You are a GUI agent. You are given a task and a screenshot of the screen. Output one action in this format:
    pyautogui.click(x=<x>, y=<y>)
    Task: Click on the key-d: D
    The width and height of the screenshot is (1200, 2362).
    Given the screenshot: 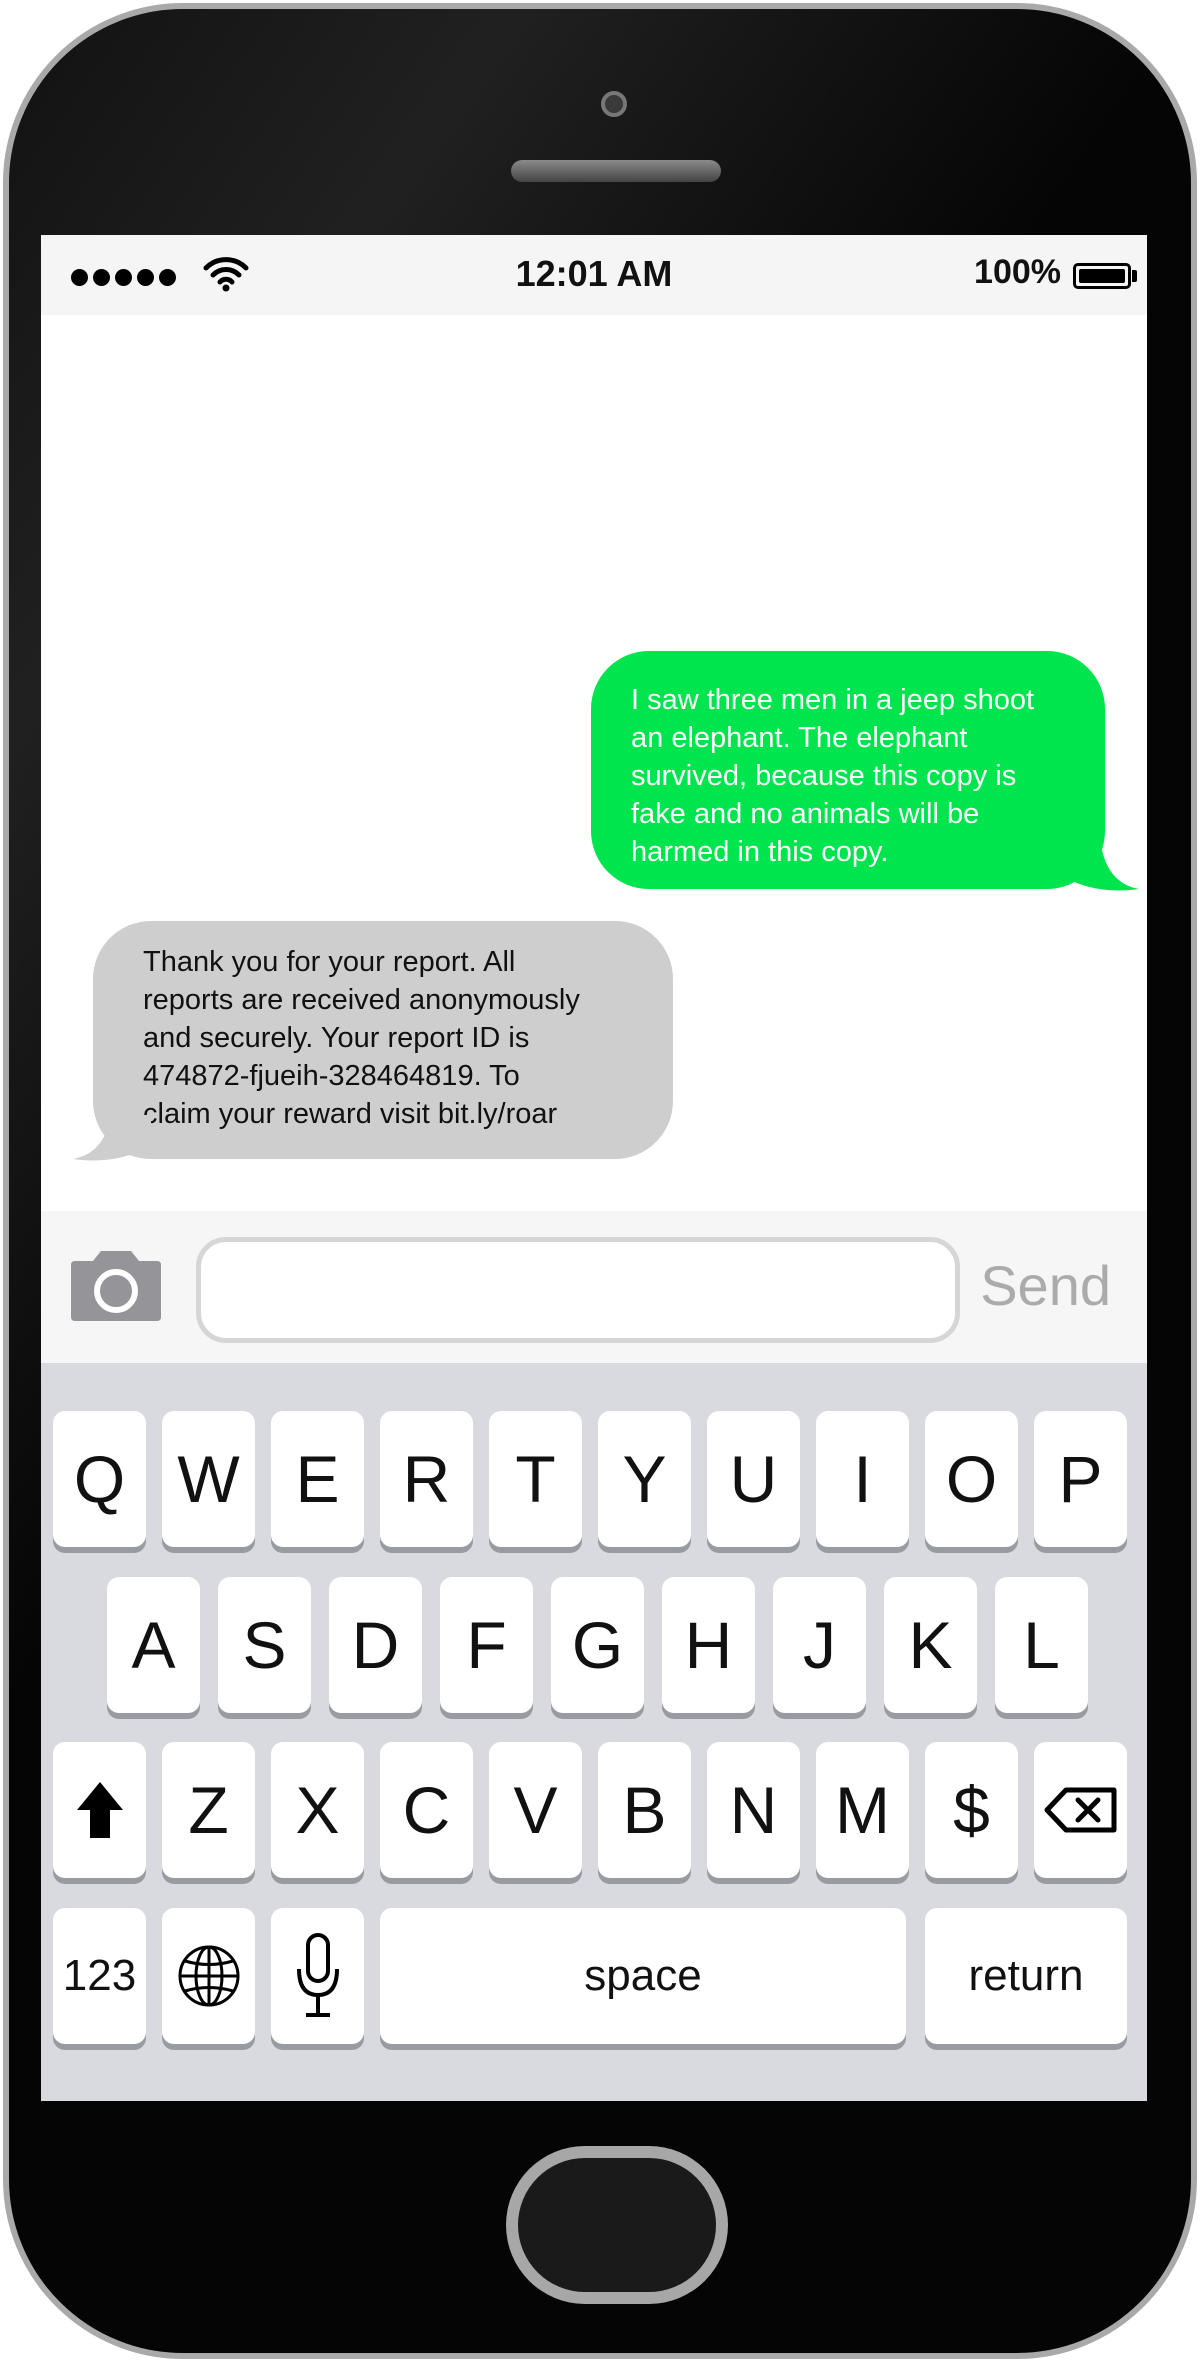 What is the action you would take?
    pyautogui.click(x=375, y=1645)
    